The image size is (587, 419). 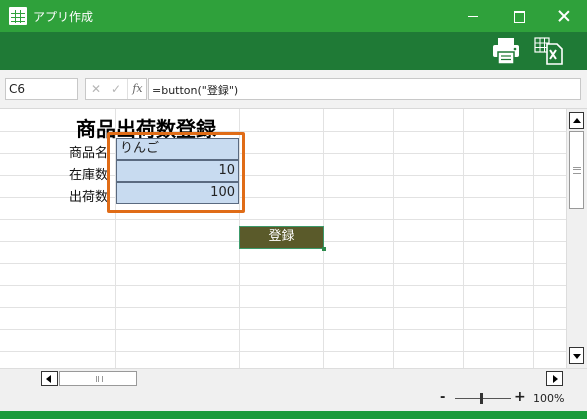 What do you see at coordinates (576, 238) in the screenshot?
I see `vertical-scrollbar` at bounding box center [576, 238].